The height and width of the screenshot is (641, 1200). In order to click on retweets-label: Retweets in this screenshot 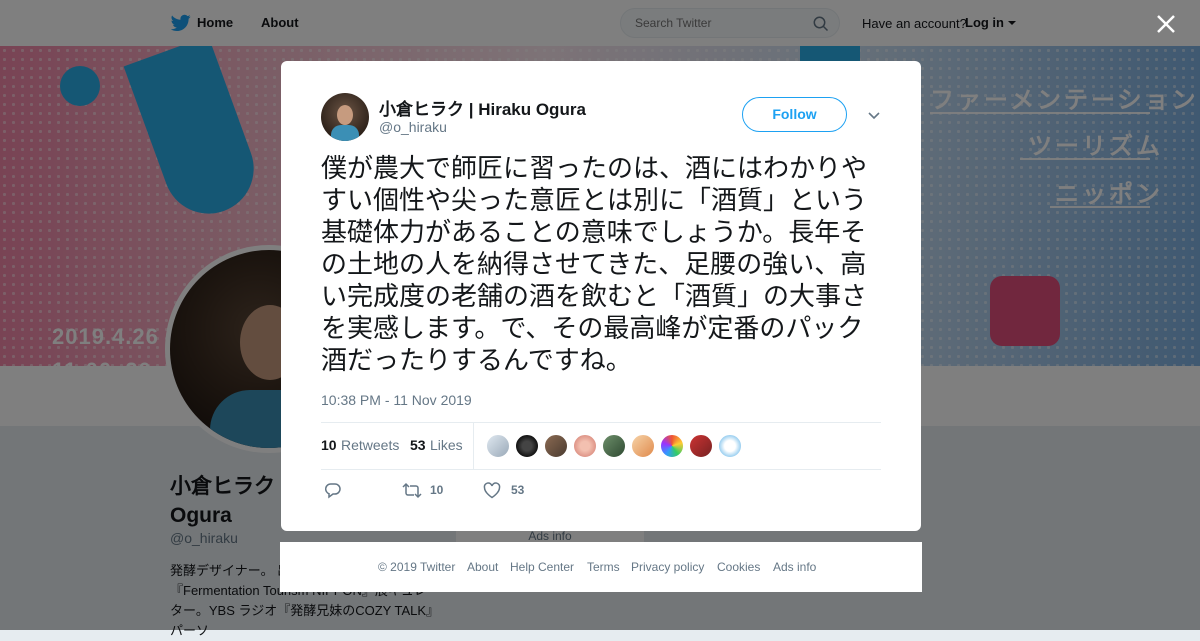, I will do `click(370, 445)`.